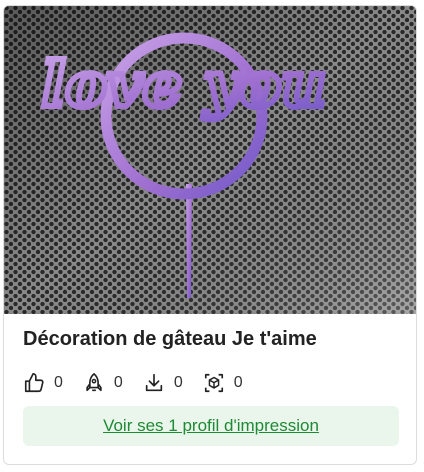 The width and height of the screenshot is (424, 472). Describe the element at coordinates (213, 383) in the screenshot. I see `3d-cube-icon` at that location.